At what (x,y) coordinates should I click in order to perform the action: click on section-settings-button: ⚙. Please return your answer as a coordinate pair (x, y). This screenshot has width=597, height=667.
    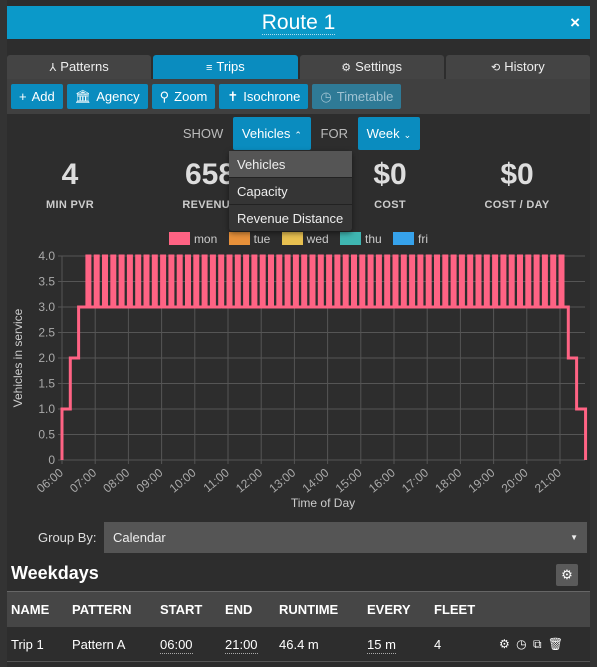
    Looking at the image, I should click on (567, 575).